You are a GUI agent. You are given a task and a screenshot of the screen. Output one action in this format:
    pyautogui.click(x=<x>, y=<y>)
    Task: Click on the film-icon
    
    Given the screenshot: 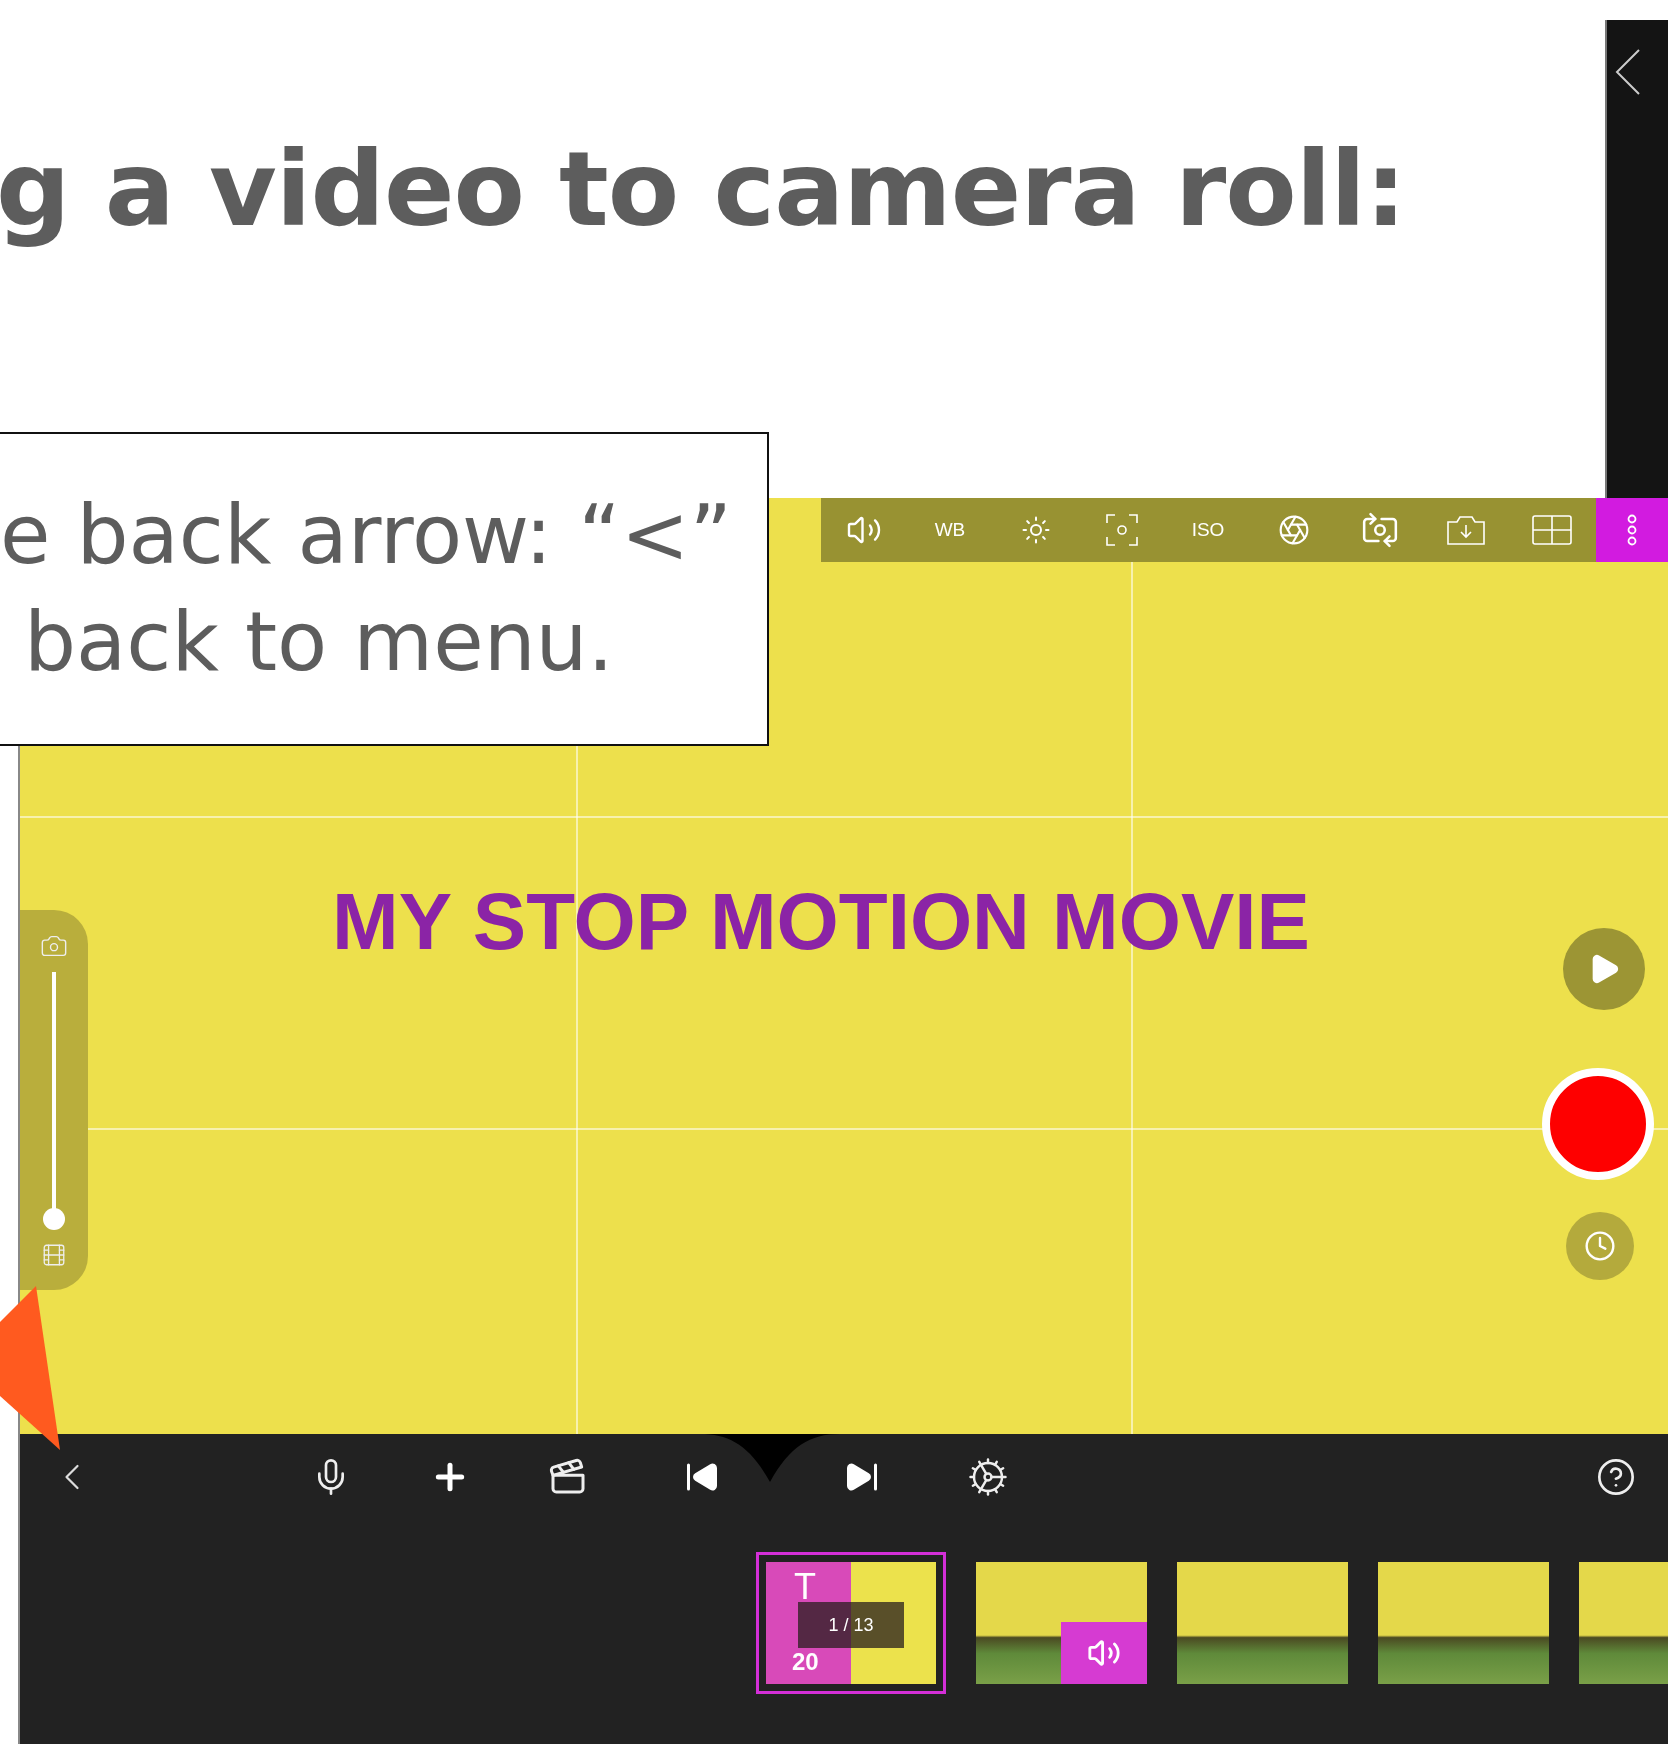 What is the action you would take?
    pyautogui.click(x=54, y=1255)
    